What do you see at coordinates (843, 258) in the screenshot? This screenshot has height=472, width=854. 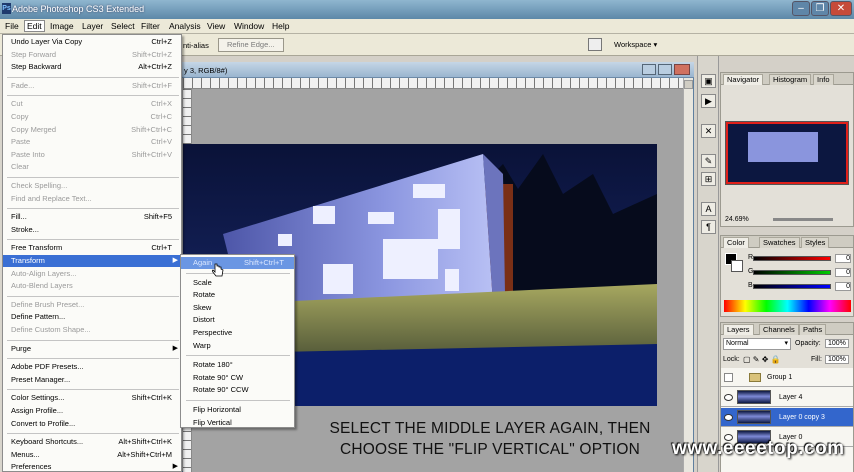 I see `channel-r-value: 0` at bounding box center [843, 258].